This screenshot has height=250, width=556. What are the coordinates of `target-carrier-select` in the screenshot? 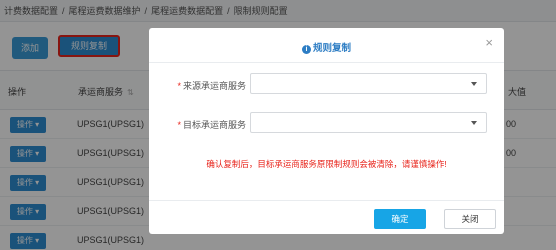 It's located at (368, 122).